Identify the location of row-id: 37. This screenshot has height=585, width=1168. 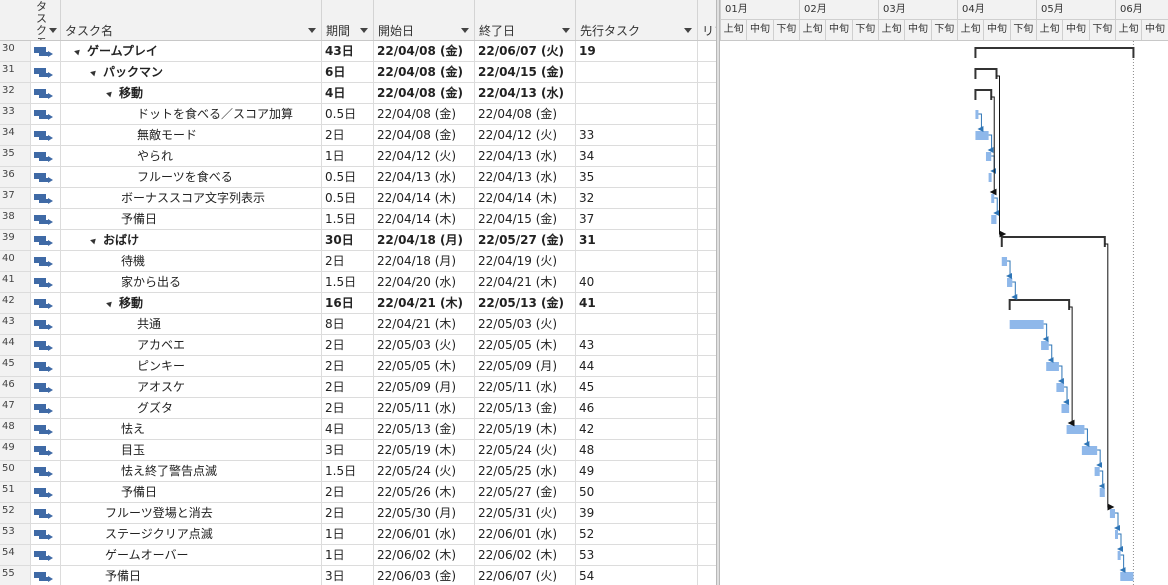
(15, 198).